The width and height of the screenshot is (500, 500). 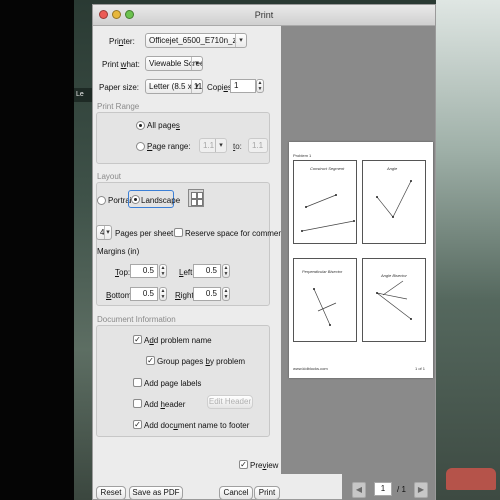 I want to click on page-layout-grid-icon, so click(x=196, y=198).